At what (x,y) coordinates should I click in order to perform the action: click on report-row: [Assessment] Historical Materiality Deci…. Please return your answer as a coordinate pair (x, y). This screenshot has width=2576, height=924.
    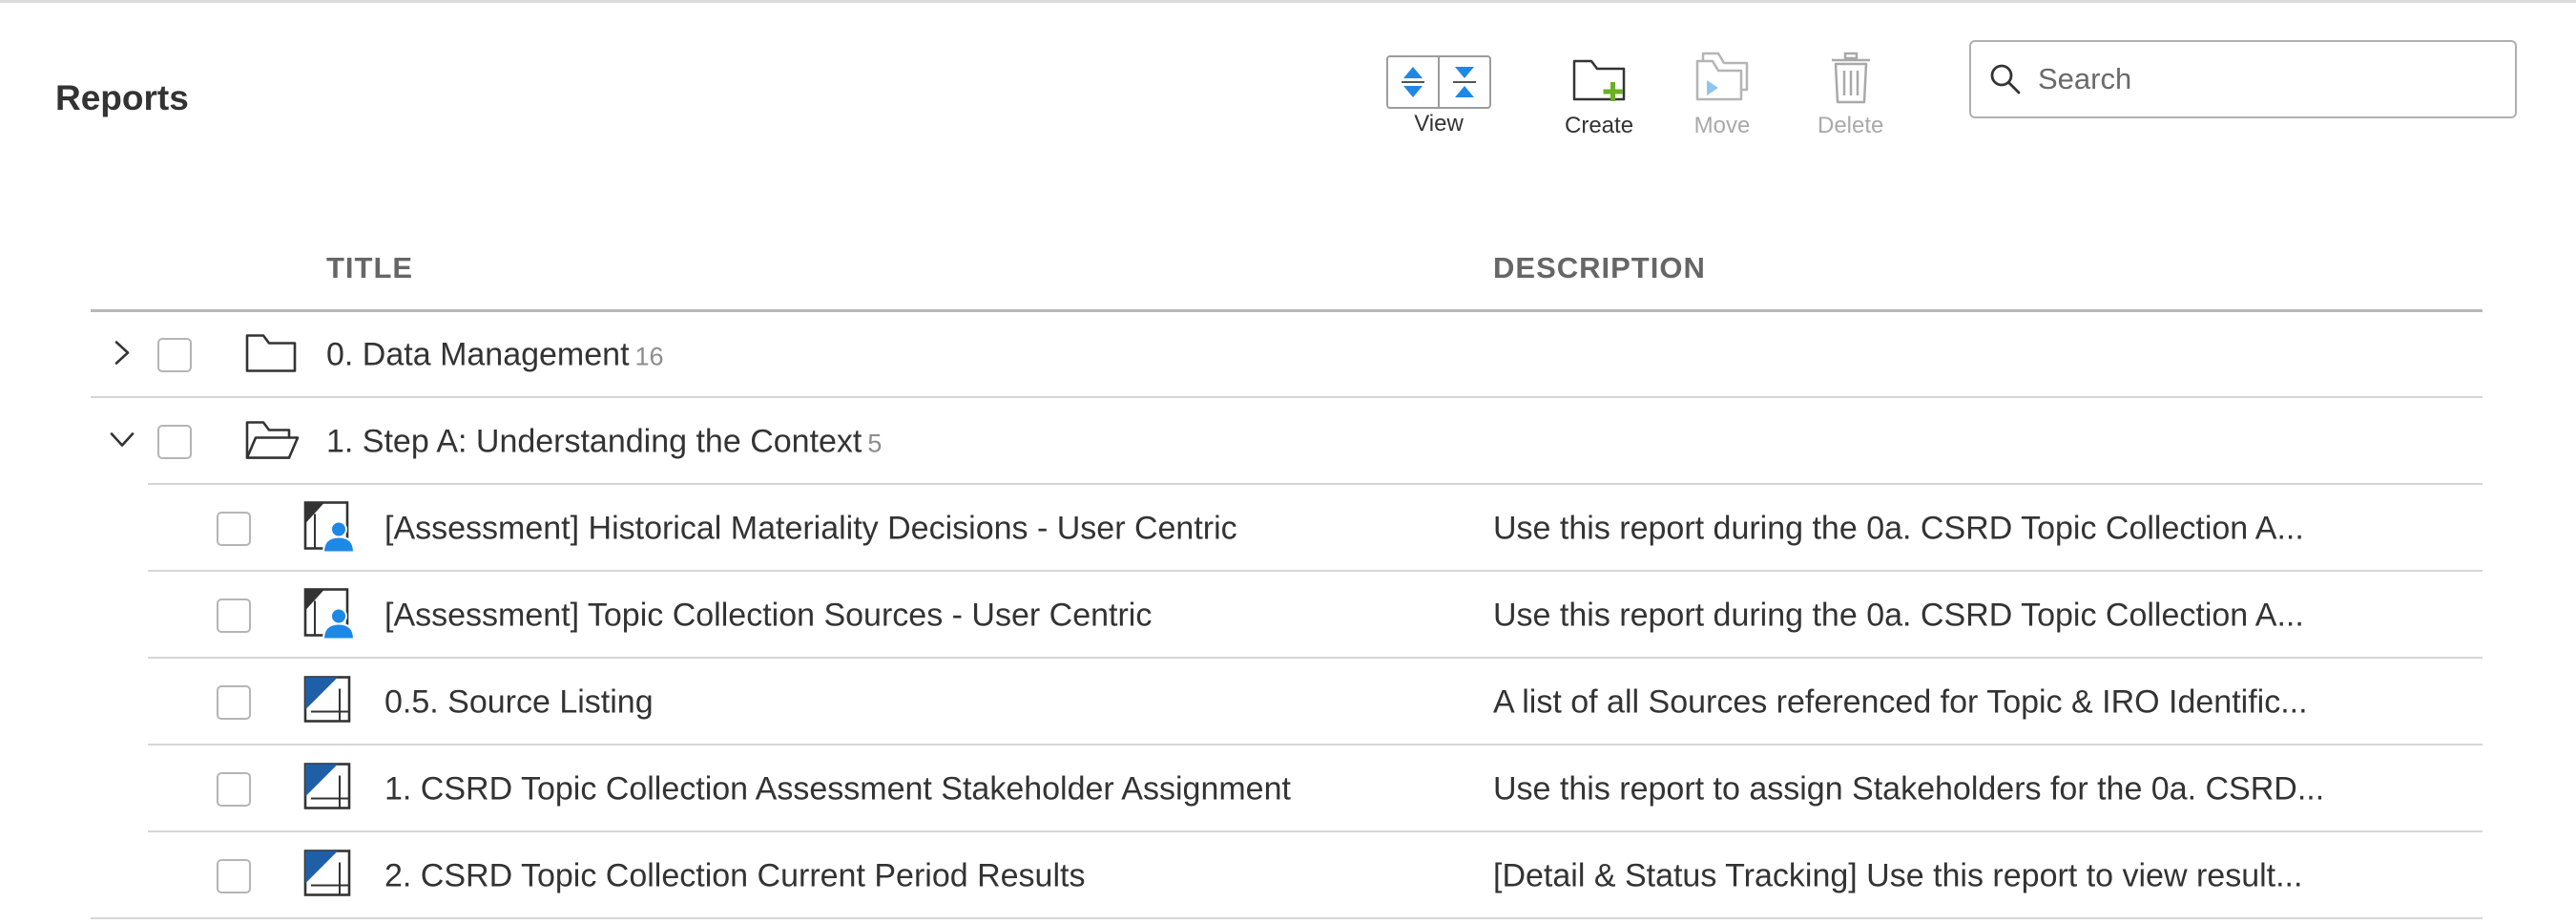
    Looking at the image, I should click on (1288, 529).